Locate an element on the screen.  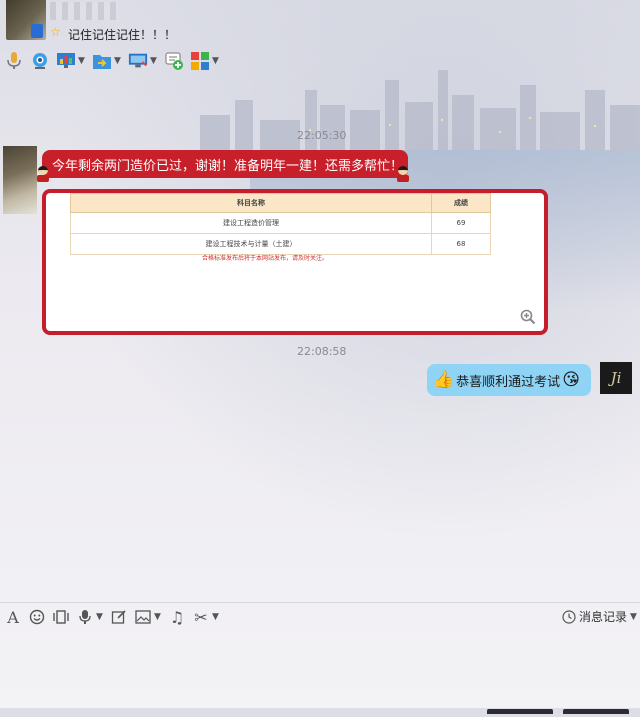
close-button is located at coordinates (520, 711).